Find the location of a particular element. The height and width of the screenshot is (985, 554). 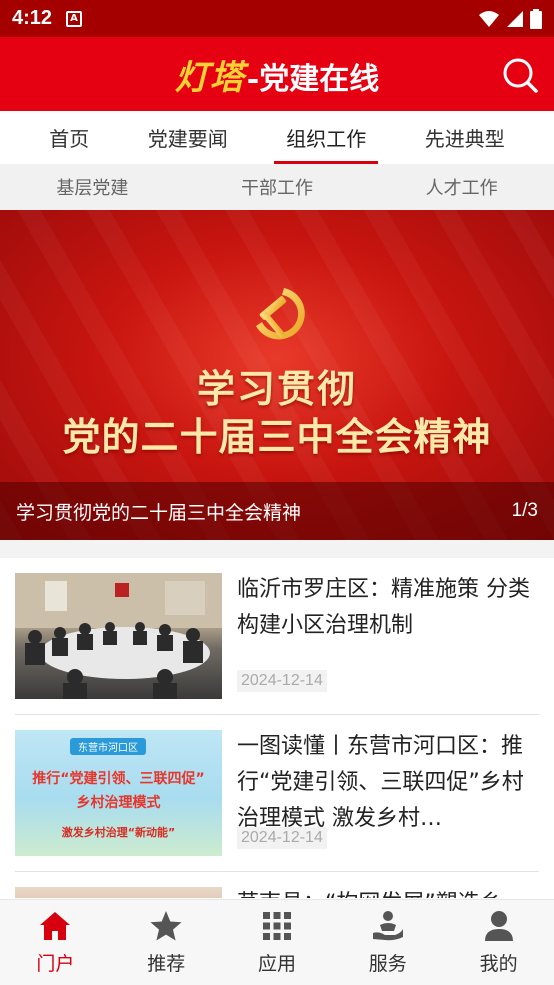

nav-label: 我的 is located at coordinates (498, 964).